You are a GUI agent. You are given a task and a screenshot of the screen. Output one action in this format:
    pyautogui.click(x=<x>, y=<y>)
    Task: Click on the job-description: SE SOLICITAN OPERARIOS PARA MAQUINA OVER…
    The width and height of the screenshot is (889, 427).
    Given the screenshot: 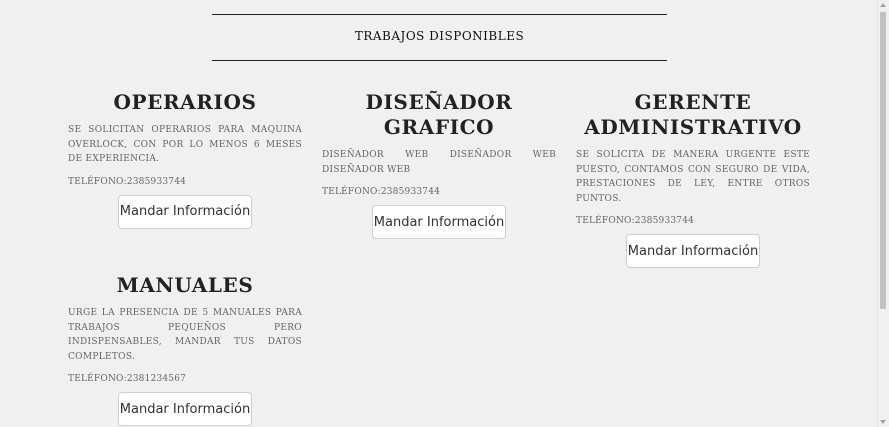 What is the action you would take?
    pyautogui.click(x=185, y=144)
    